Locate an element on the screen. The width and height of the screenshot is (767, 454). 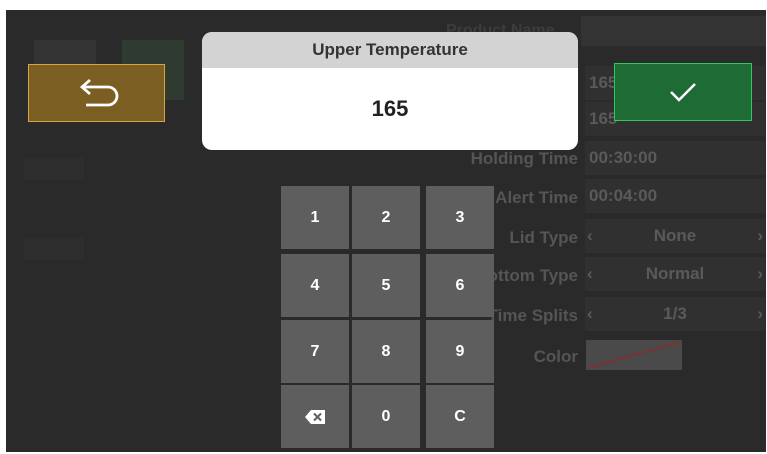
lid-type-select: ‹ None › is located at coordinates (675, 236).